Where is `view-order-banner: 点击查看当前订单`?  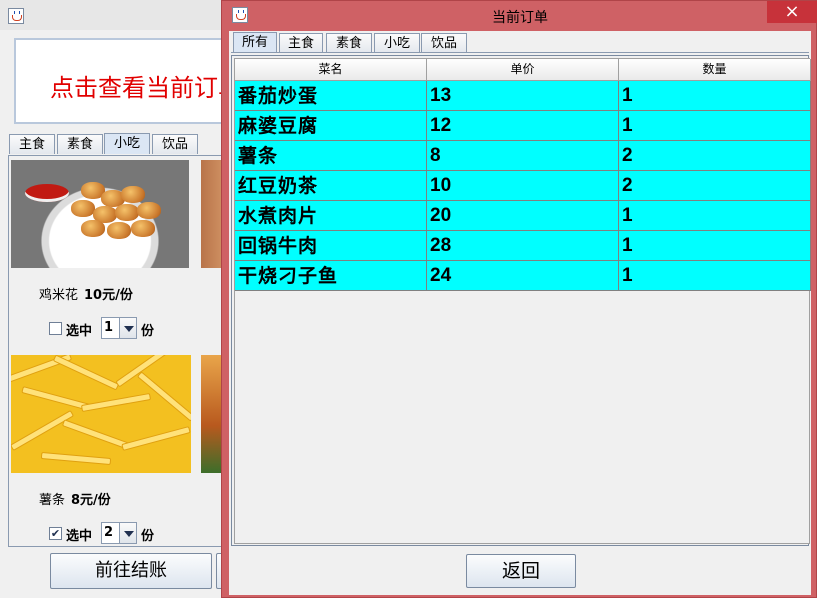 view-order-banner: 点击查看当前订单 is located at coordinates (124, 81).